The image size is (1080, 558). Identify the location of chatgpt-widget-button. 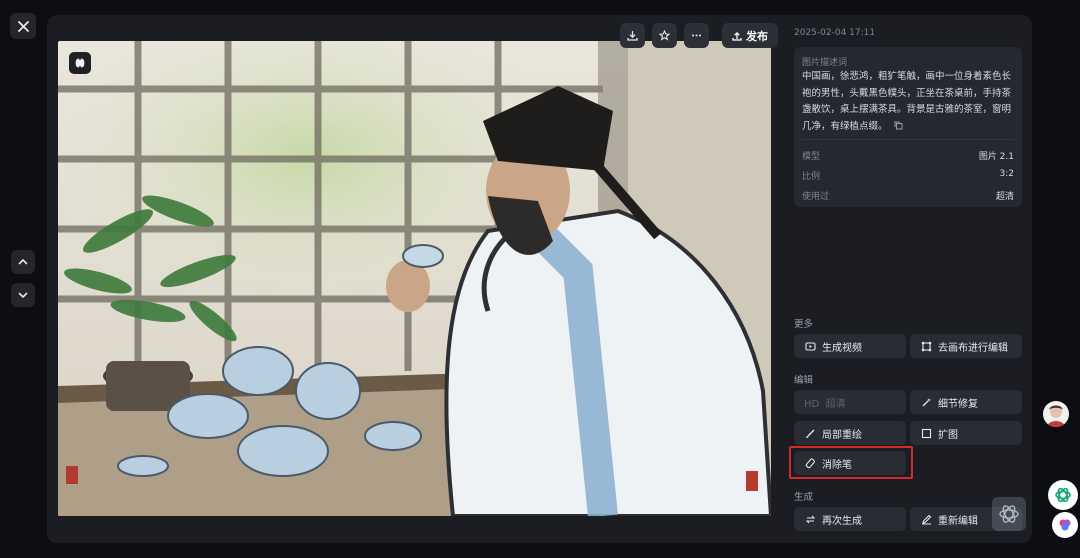
(1063, 495).